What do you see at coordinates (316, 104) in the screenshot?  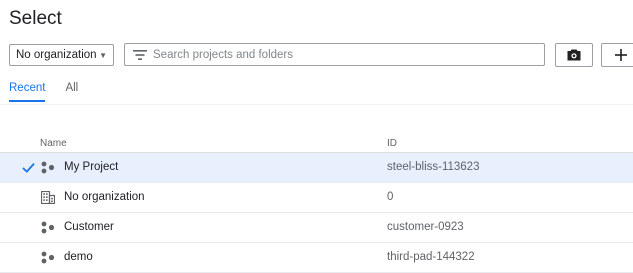 I see `tab-divider` at bounding box center [316, 104].